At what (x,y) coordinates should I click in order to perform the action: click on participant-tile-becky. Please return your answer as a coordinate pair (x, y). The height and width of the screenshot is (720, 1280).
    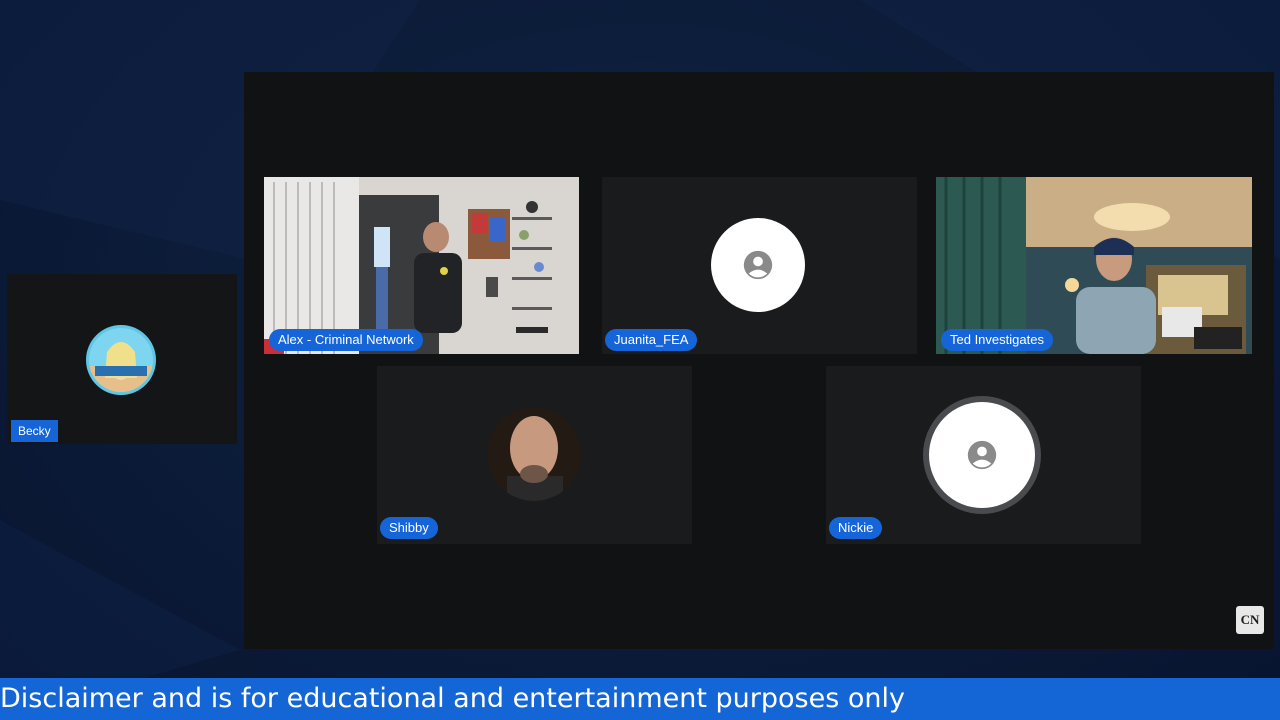
    Looking at the image, I should click on (122, 359).